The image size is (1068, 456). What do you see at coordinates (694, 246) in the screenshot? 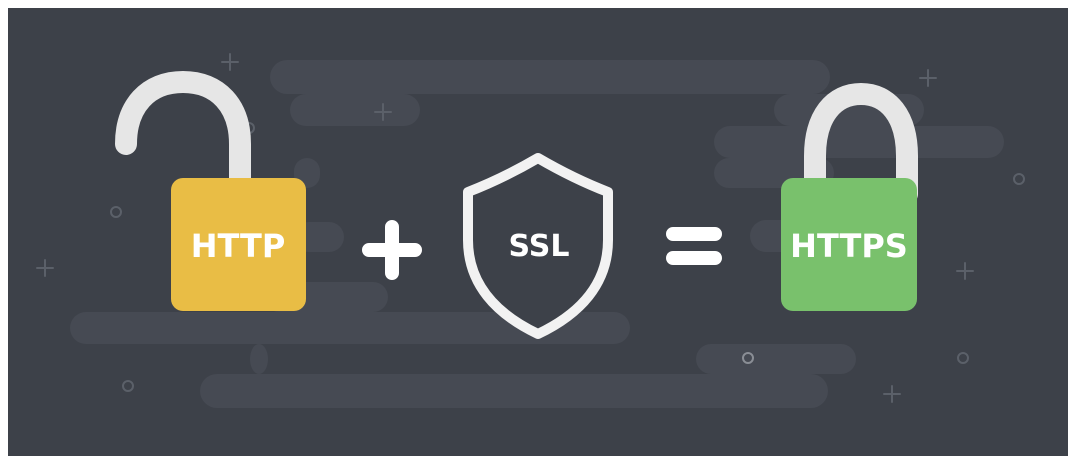
I see `equals-icon` at bounding box center [694, 246].